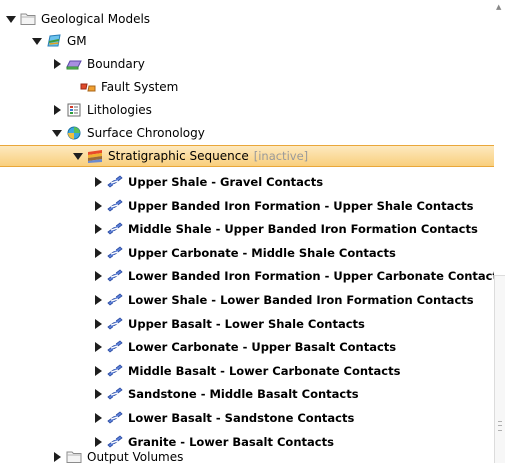 The height and width of the screenshot is (468, 505). What do you see at coordinates (178, 156) in the screenshot?
I see `tree-item-label: Stratigraphic Sequence` at bounding box center [178, 156].